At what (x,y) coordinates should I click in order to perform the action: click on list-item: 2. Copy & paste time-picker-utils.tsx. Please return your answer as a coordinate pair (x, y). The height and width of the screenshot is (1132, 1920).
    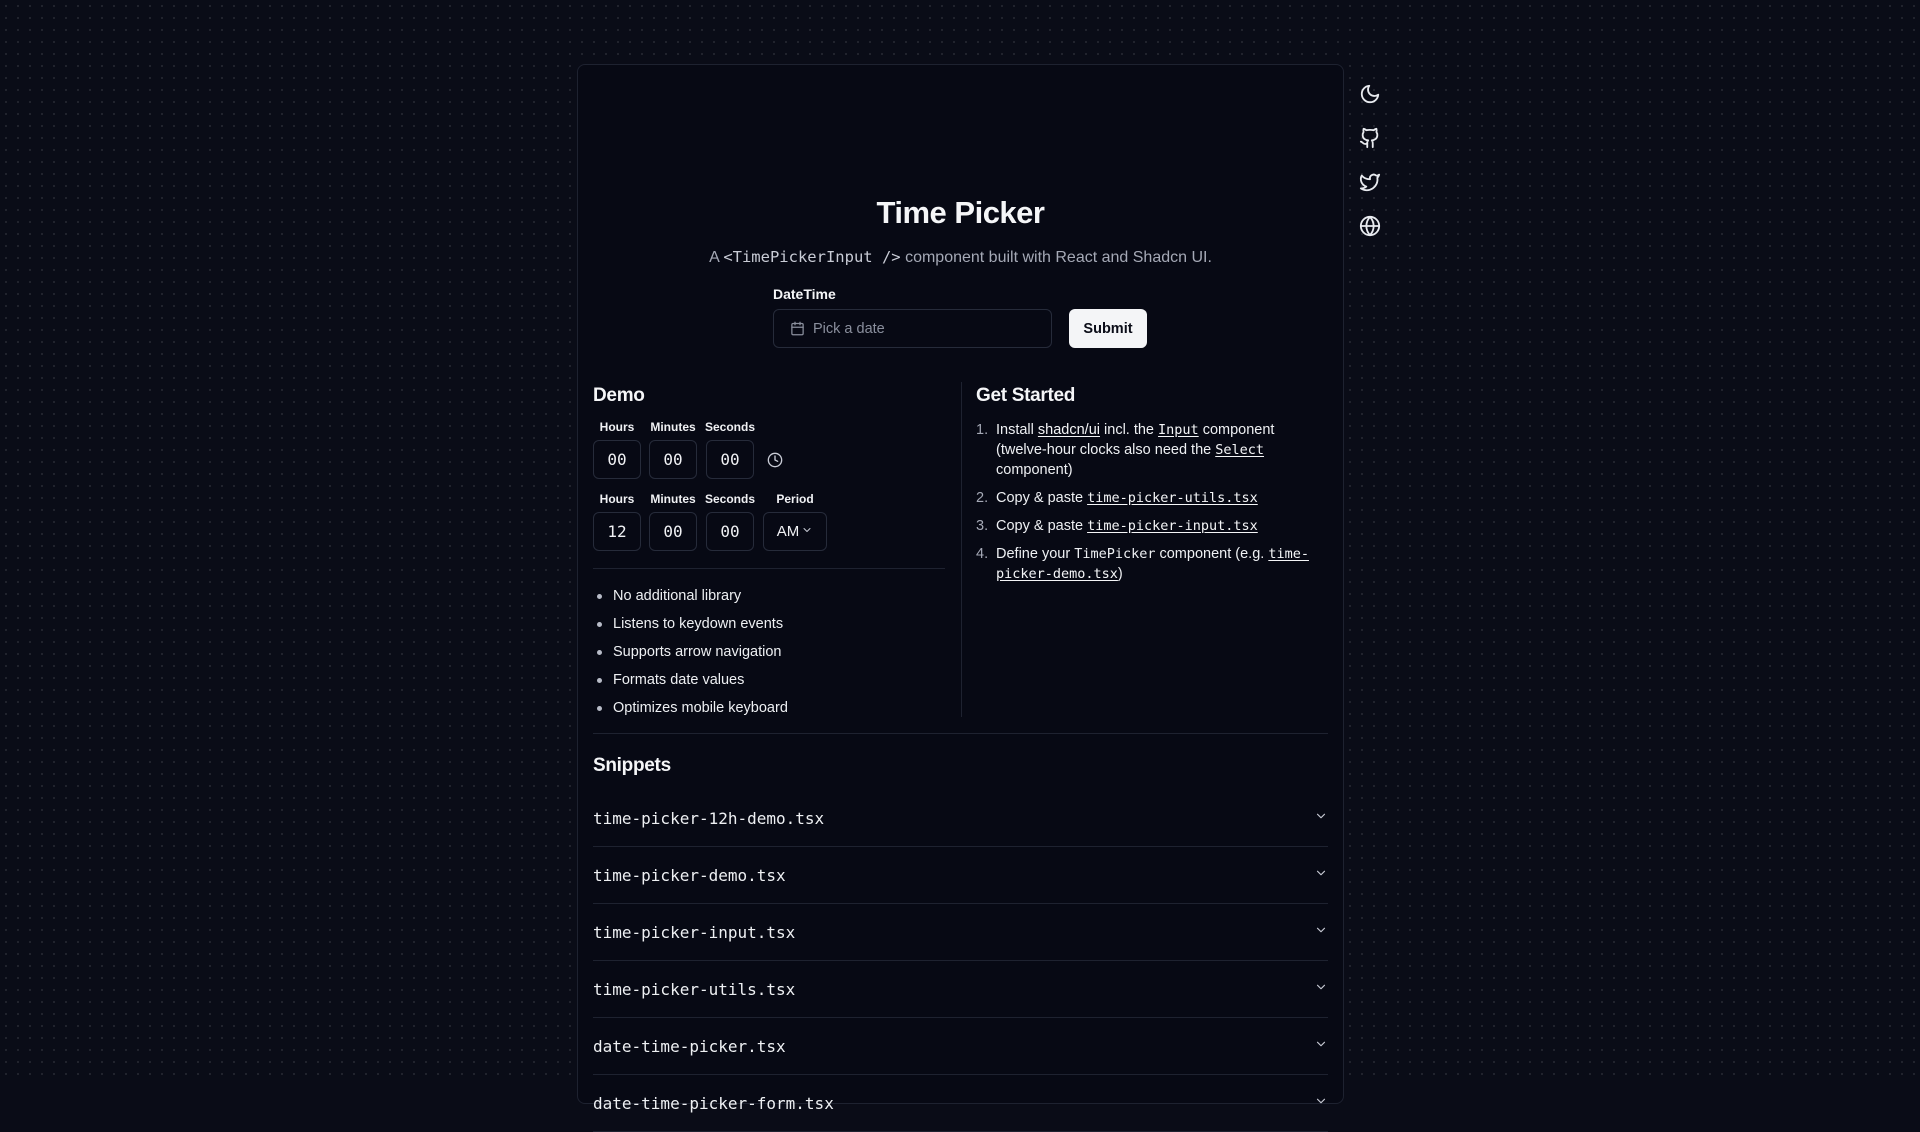
    Looking at the image, I should click on (1148, 498).